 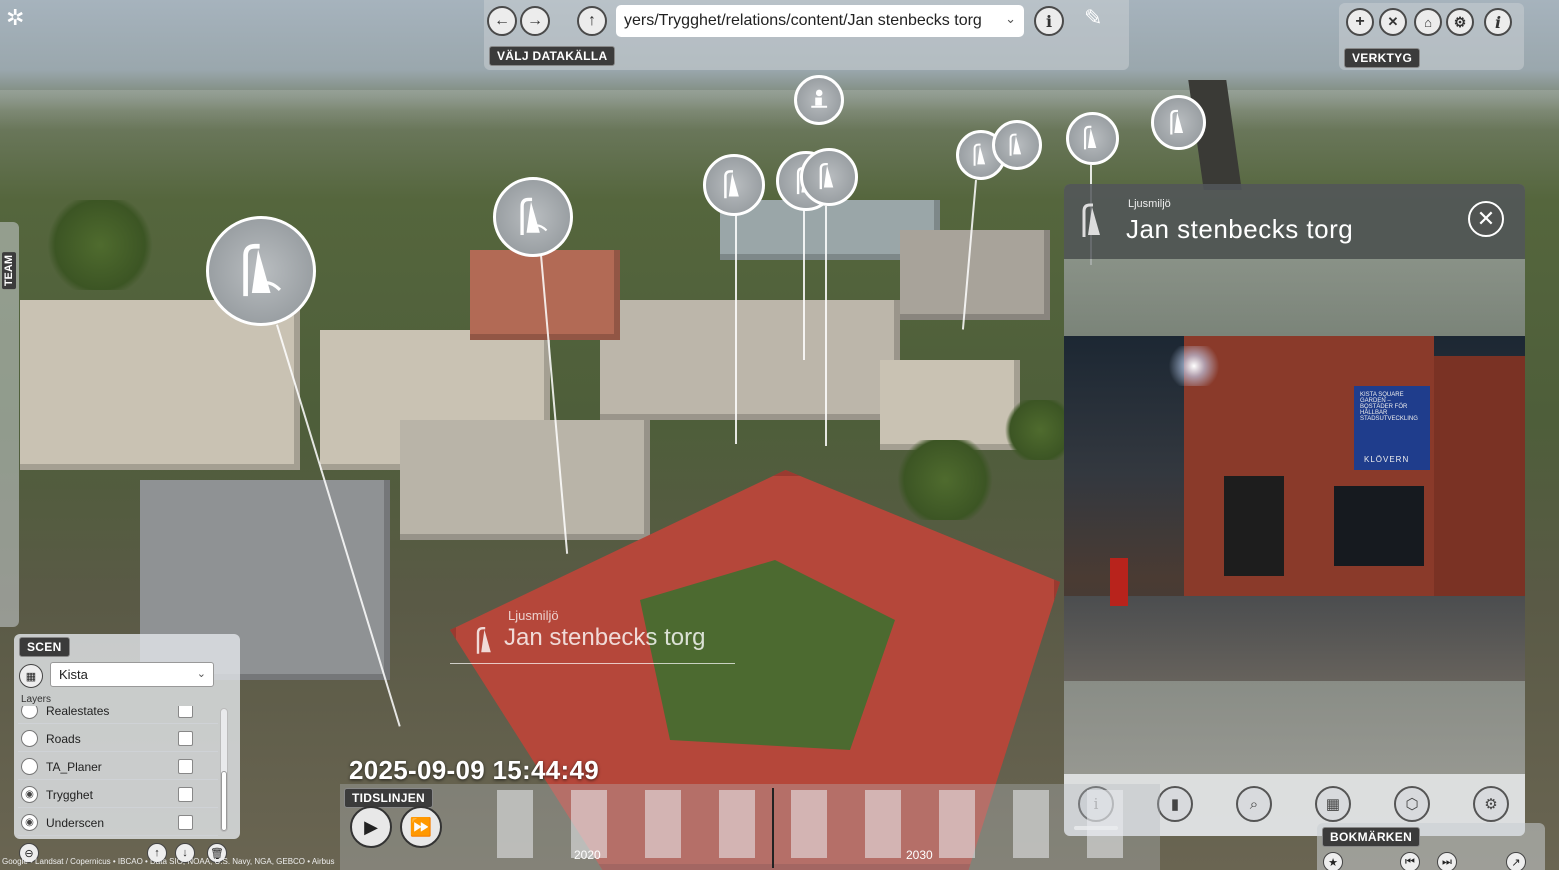 I want to click on timeline-panel: TIDSLINJEN ▶ ⏩ 2020 2030, so click(x=750, y=827).